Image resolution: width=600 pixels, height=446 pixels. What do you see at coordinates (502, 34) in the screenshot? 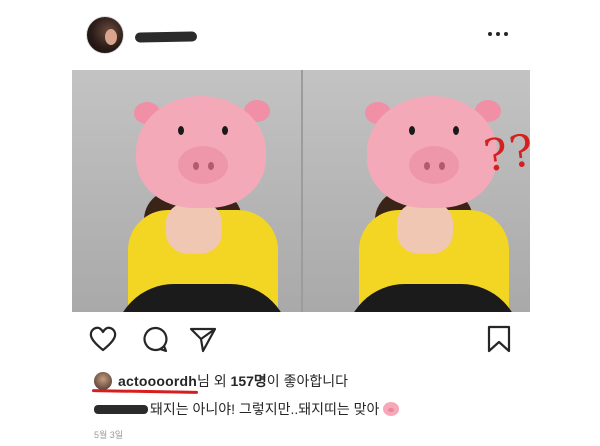
I see `more-dots-icon` at bounding box center [502, 34].